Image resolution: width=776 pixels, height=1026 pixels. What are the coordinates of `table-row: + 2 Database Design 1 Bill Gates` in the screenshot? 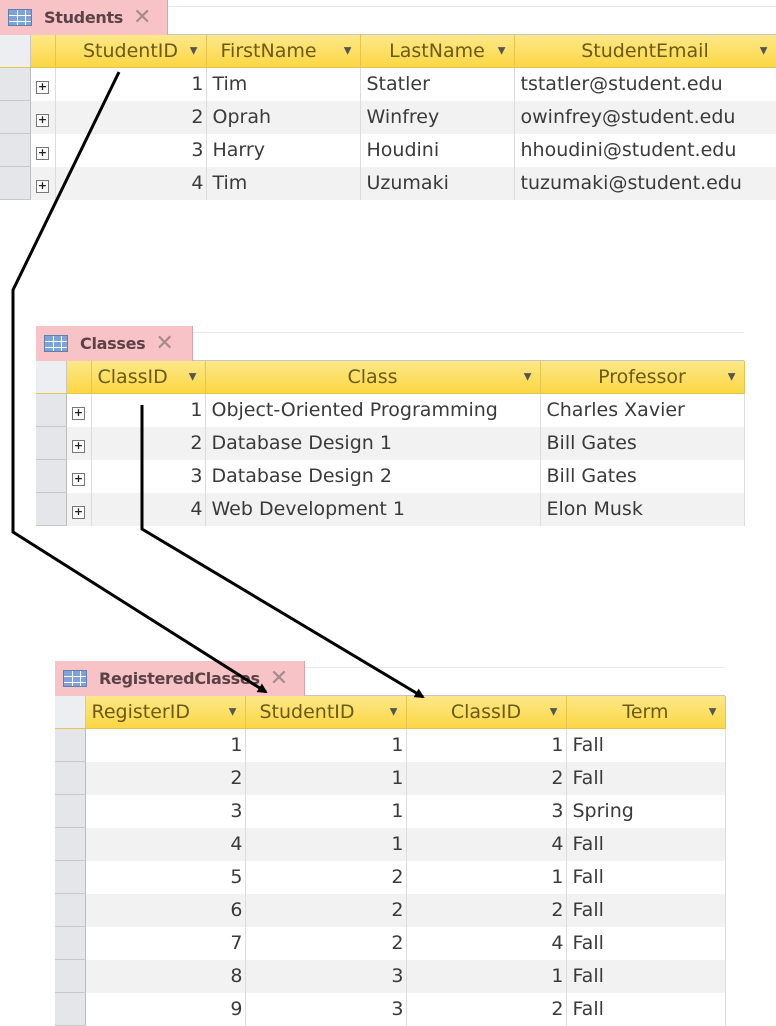 It's located at (390, 443).